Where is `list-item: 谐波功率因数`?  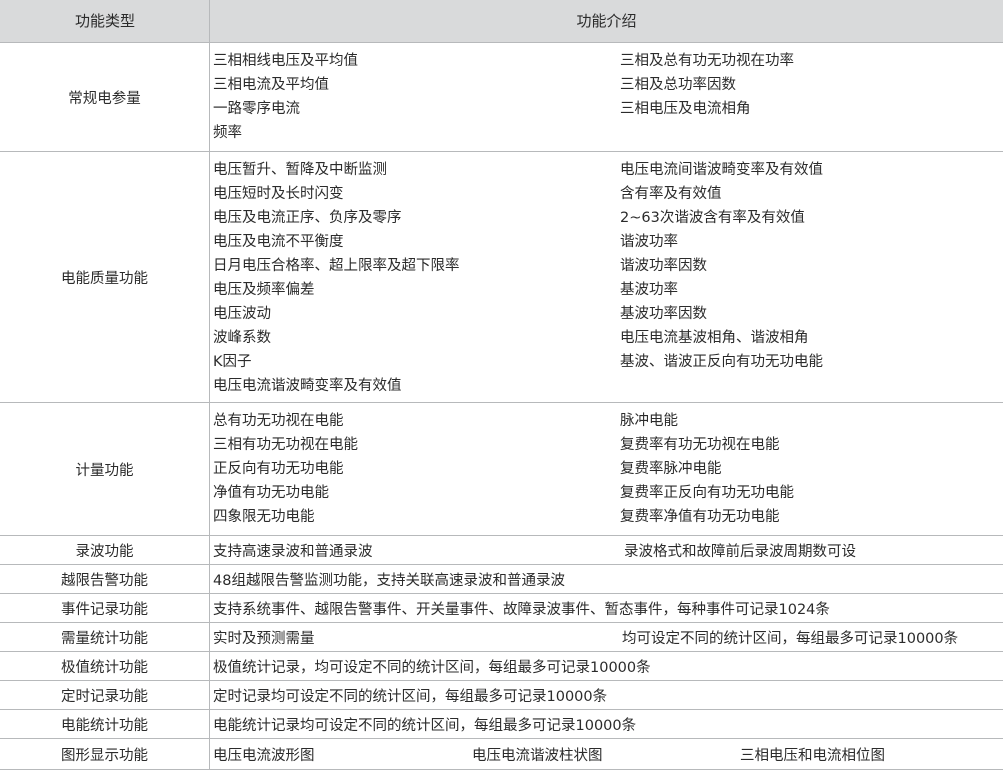 list-item: 谐波功率因数 is located at coordinates (663, 266).